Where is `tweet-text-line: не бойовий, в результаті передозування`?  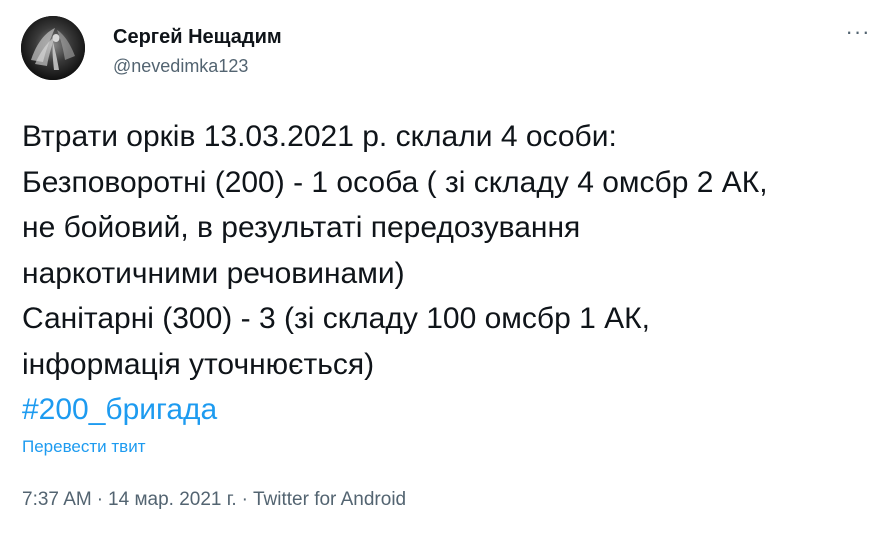
tweet-text-line: не бойовий, в результаті передозування is located at coordinates (301, 227).